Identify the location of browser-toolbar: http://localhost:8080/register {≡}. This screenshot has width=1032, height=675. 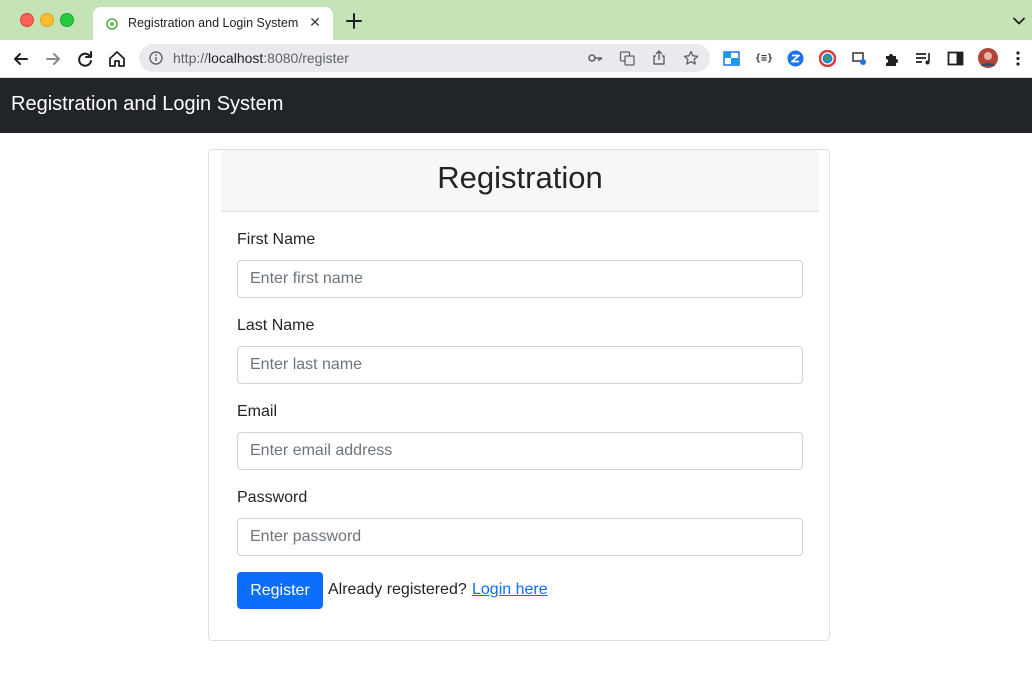
(516, 59).